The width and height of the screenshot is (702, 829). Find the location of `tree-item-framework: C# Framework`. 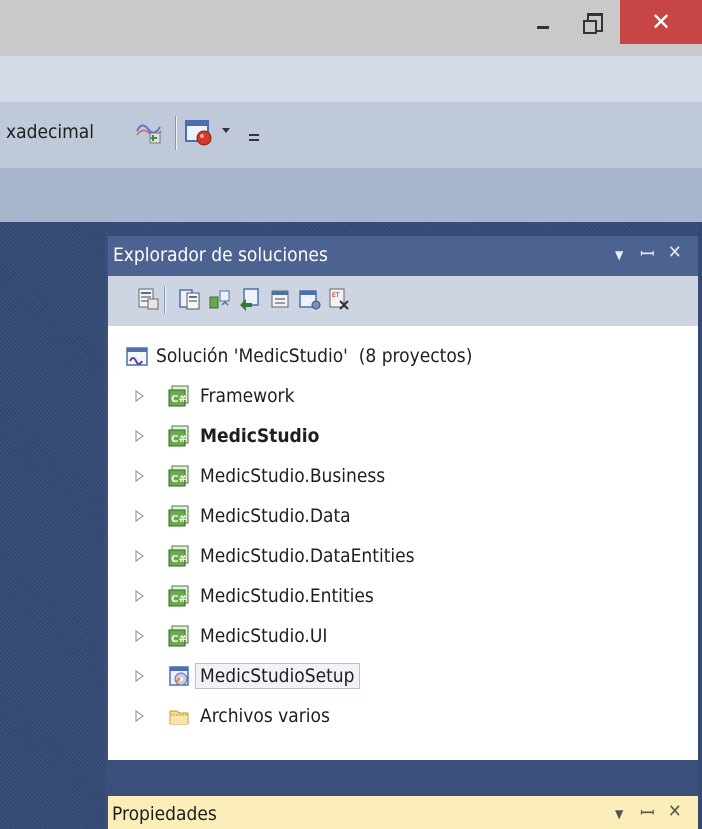

tree-item-framework: C# Framework is located at coordinates (214, 396).